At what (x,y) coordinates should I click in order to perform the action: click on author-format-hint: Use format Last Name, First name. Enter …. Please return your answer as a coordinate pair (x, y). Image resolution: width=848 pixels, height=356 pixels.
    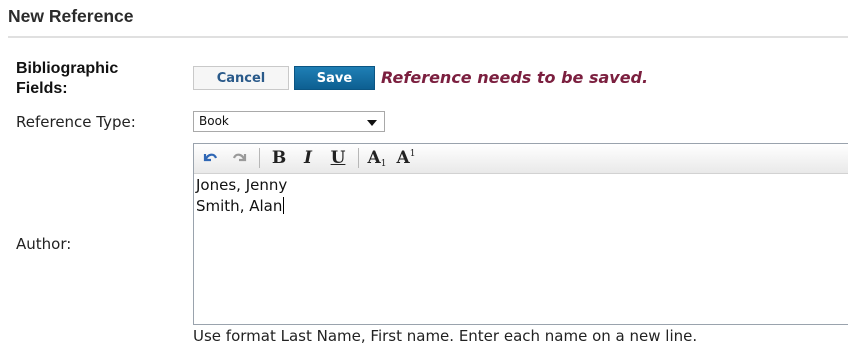
    Looking at the image, I should click on (445, 336).